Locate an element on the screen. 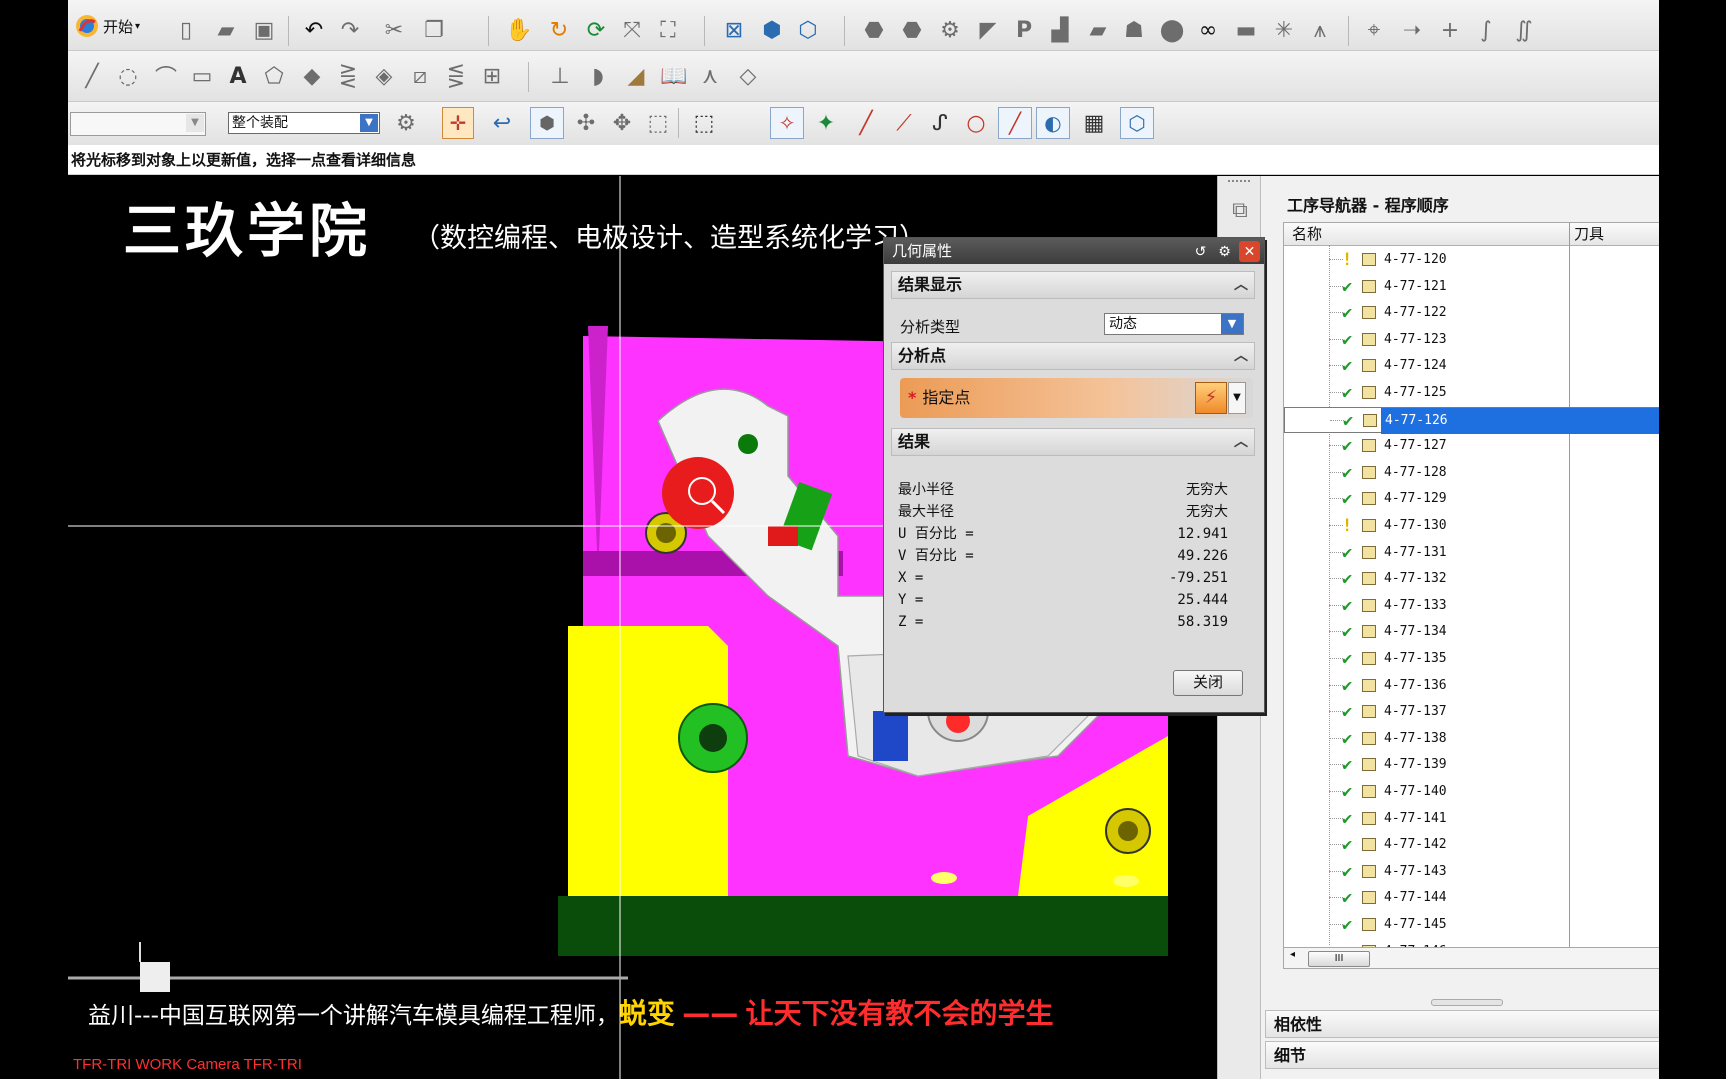  lightning-point-icon: ⚡ is located at coordinates (1211, 398).